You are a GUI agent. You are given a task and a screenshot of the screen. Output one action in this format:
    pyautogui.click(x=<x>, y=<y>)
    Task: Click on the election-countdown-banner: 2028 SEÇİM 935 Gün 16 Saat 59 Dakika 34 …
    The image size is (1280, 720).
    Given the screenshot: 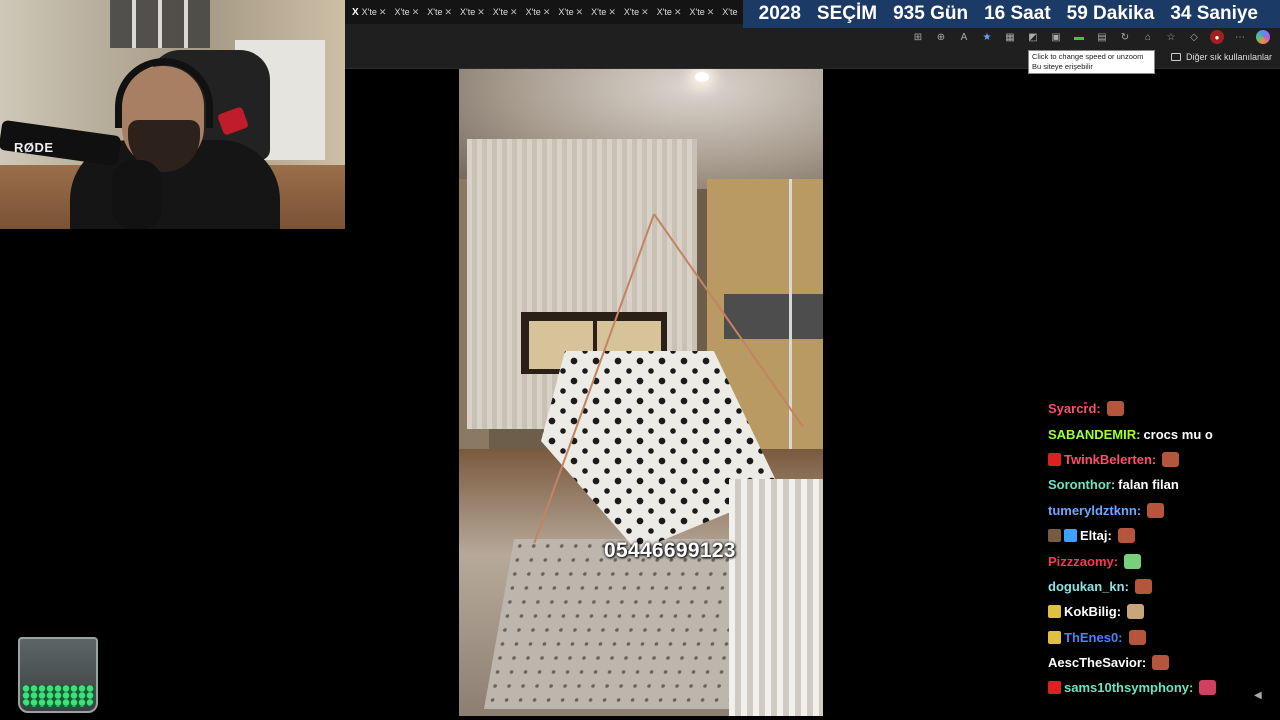 What is the action you would take?
    pyautogui.click(x=1011, y=14)
    